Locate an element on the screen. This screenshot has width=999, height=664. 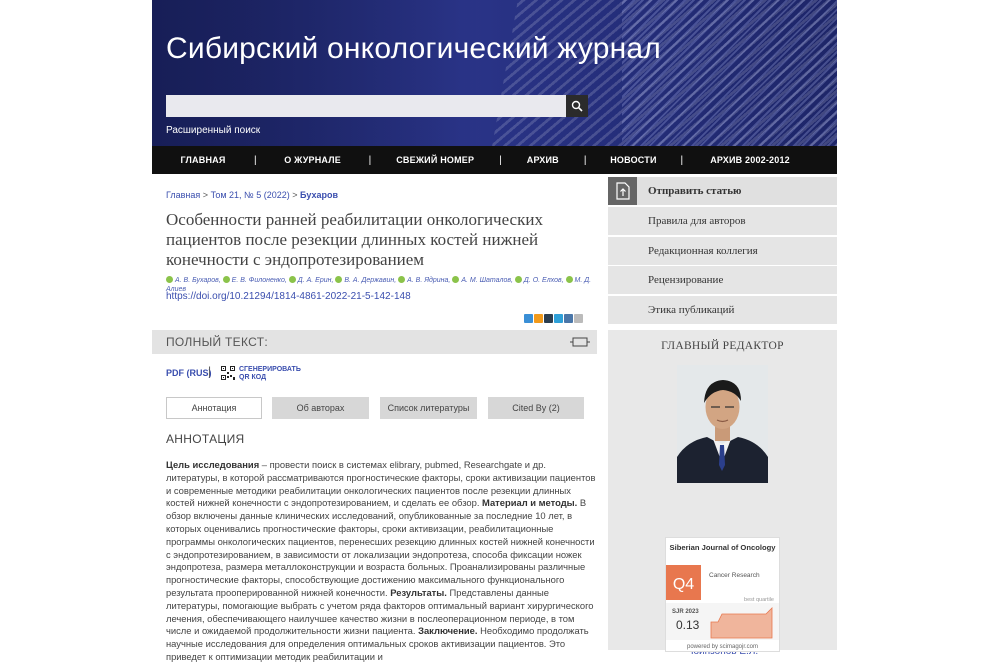
sidebar-item-editorial-board: Редакционная коллегия is located at coordinates (722, 251).